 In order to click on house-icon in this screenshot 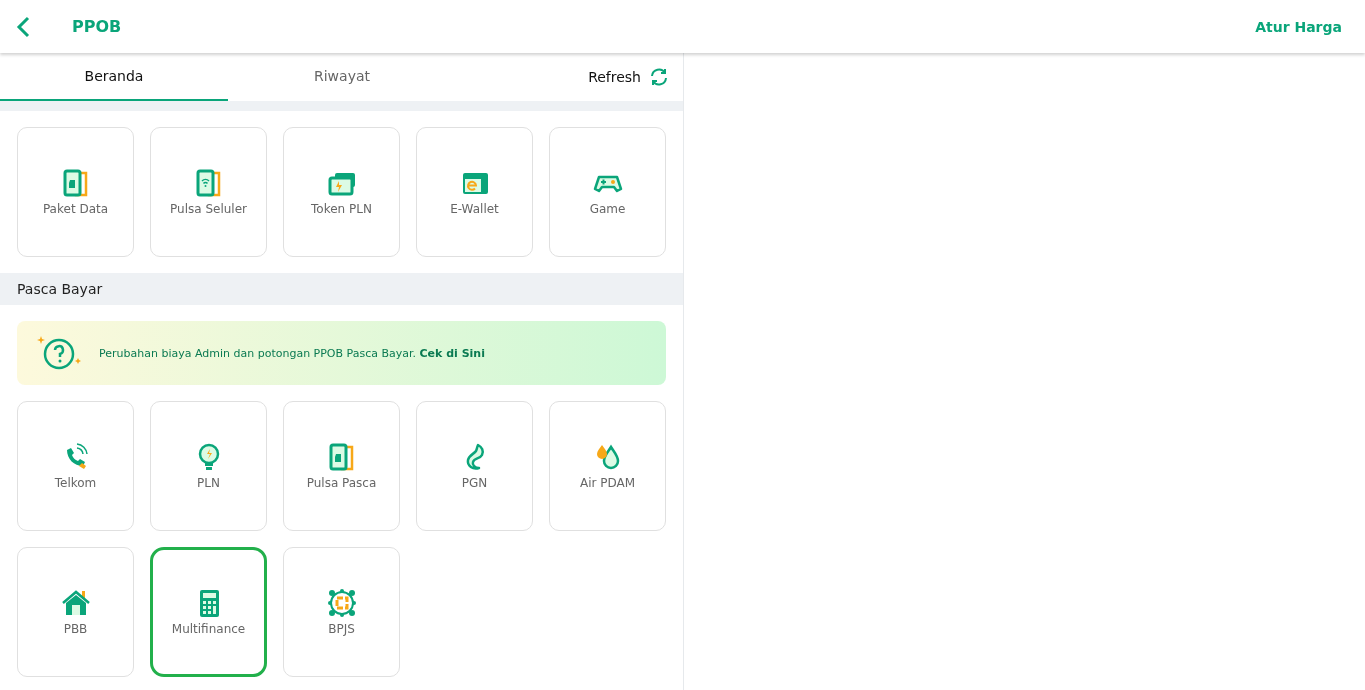, I will do `click(75, 603)`.